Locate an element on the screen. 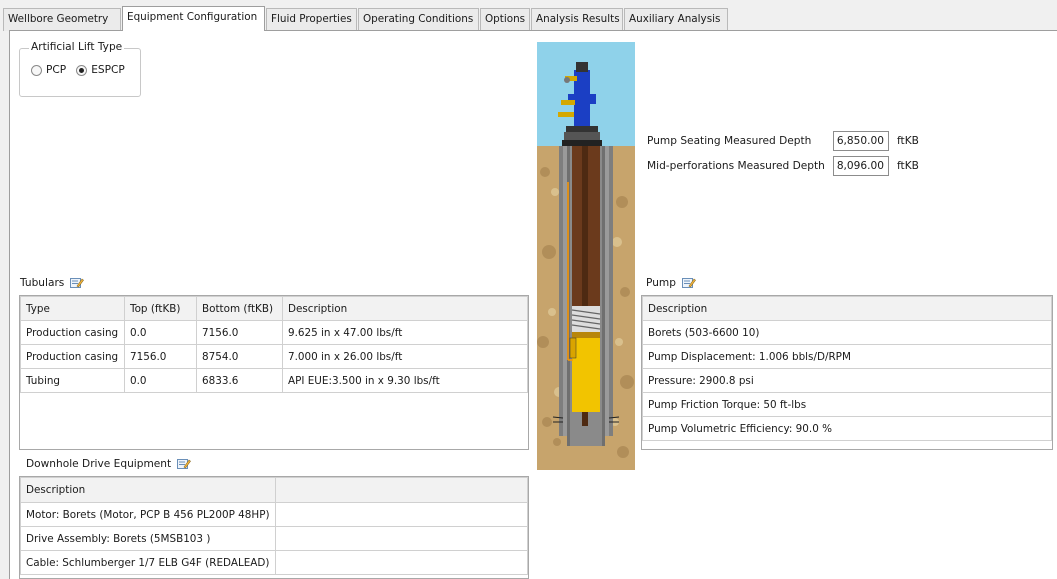  downhole-drive-section-header: Downhole Drive Equipment is located at coordinates (109, 464).